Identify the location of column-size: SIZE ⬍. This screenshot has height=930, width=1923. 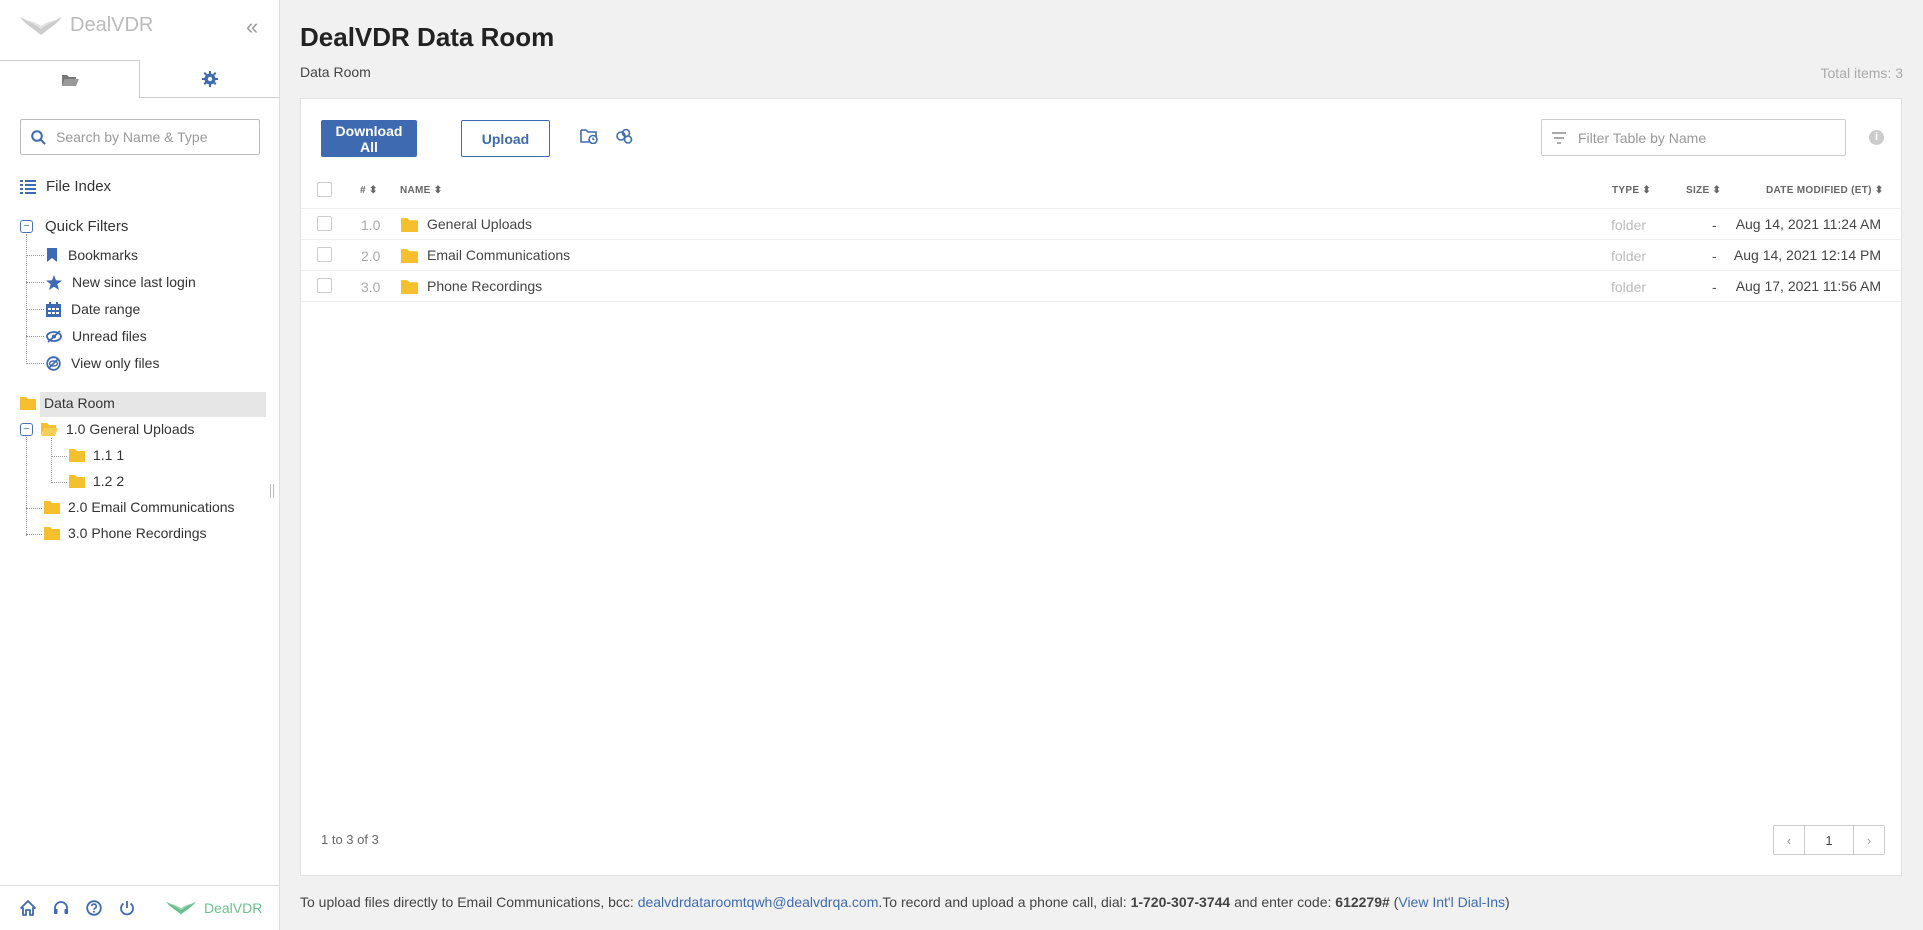
(1703, 190).